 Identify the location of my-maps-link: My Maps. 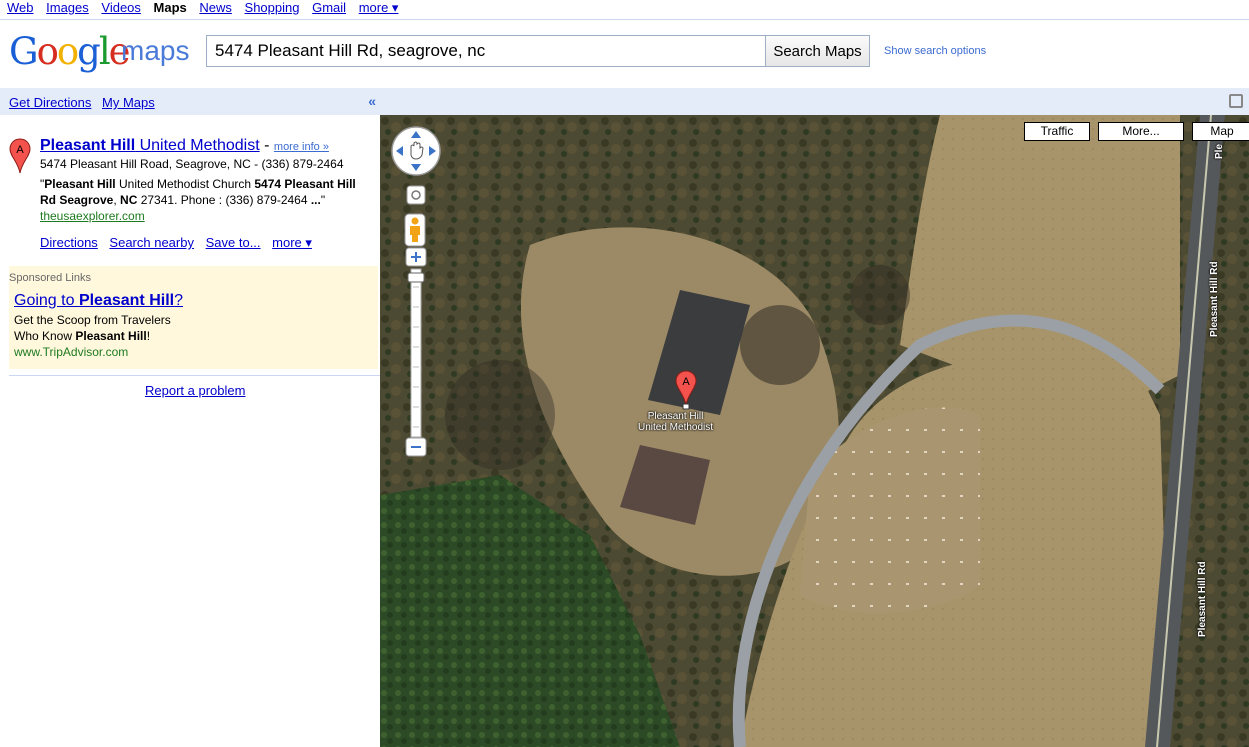
(128, 102).